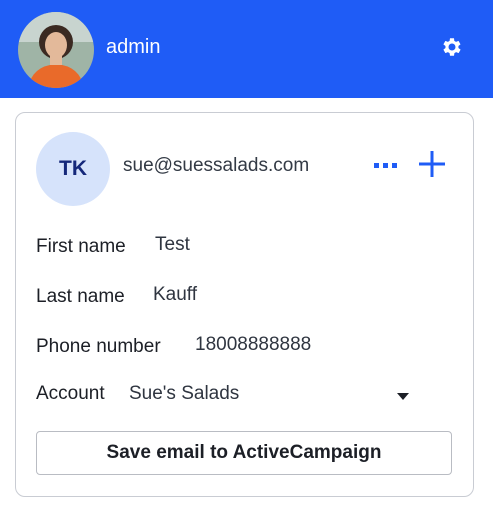  What do you see at coordinates (253, 345) in the screenshot?
I see `phone-number-value: 18008888888` at bounding box center [253, 345].